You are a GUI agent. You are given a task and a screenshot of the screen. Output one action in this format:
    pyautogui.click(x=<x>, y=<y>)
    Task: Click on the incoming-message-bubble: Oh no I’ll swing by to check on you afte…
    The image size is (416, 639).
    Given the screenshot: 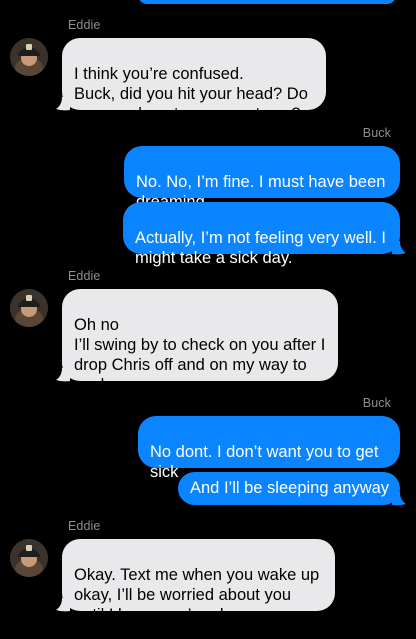 What is the action you would take?
    pyautogui.click(x=200, y=341)
    